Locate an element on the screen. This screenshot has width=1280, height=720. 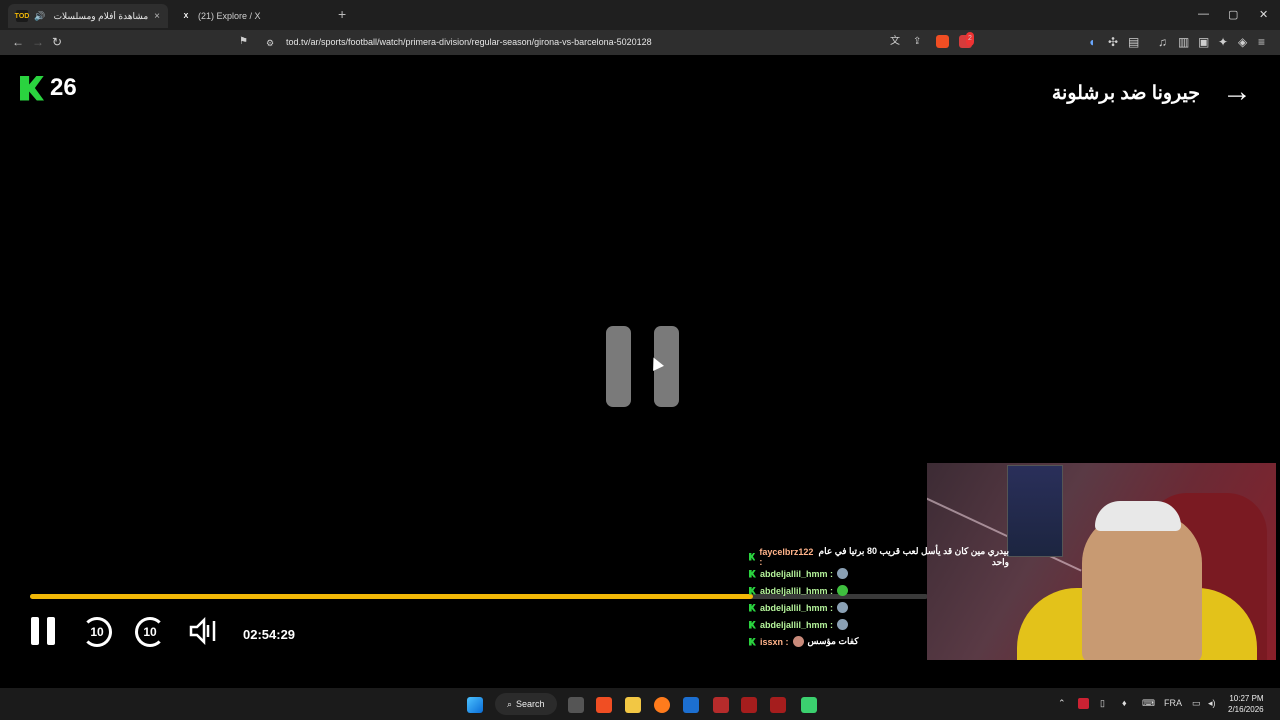
site-settings-icon: ⚙ is located at coordinates (270, 43).